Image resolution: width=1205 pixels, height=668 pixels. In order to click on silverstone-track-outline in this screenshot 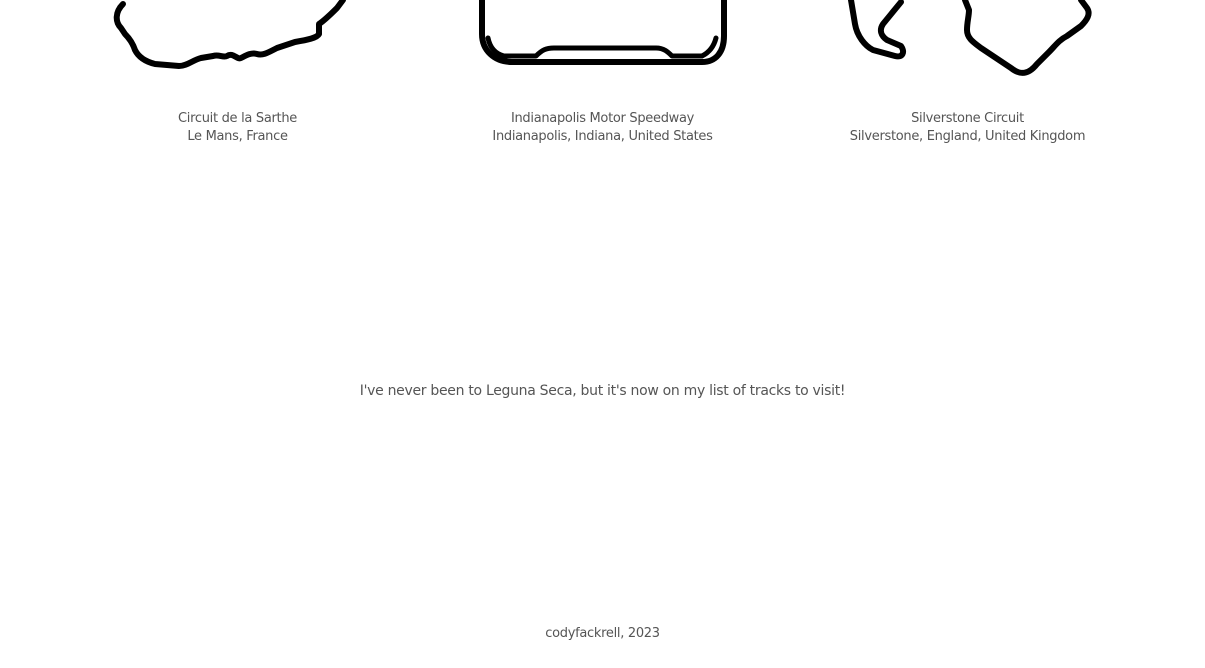, I will do `click(970, 38)`.